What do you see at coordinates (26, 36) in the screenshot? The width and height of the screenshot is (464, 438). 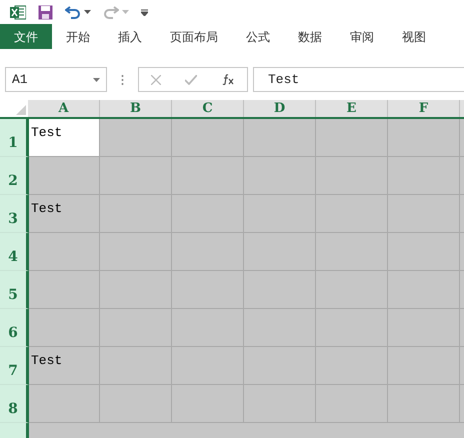 I see `ribbon-tab: 文件` at bounding box center [26, 36].